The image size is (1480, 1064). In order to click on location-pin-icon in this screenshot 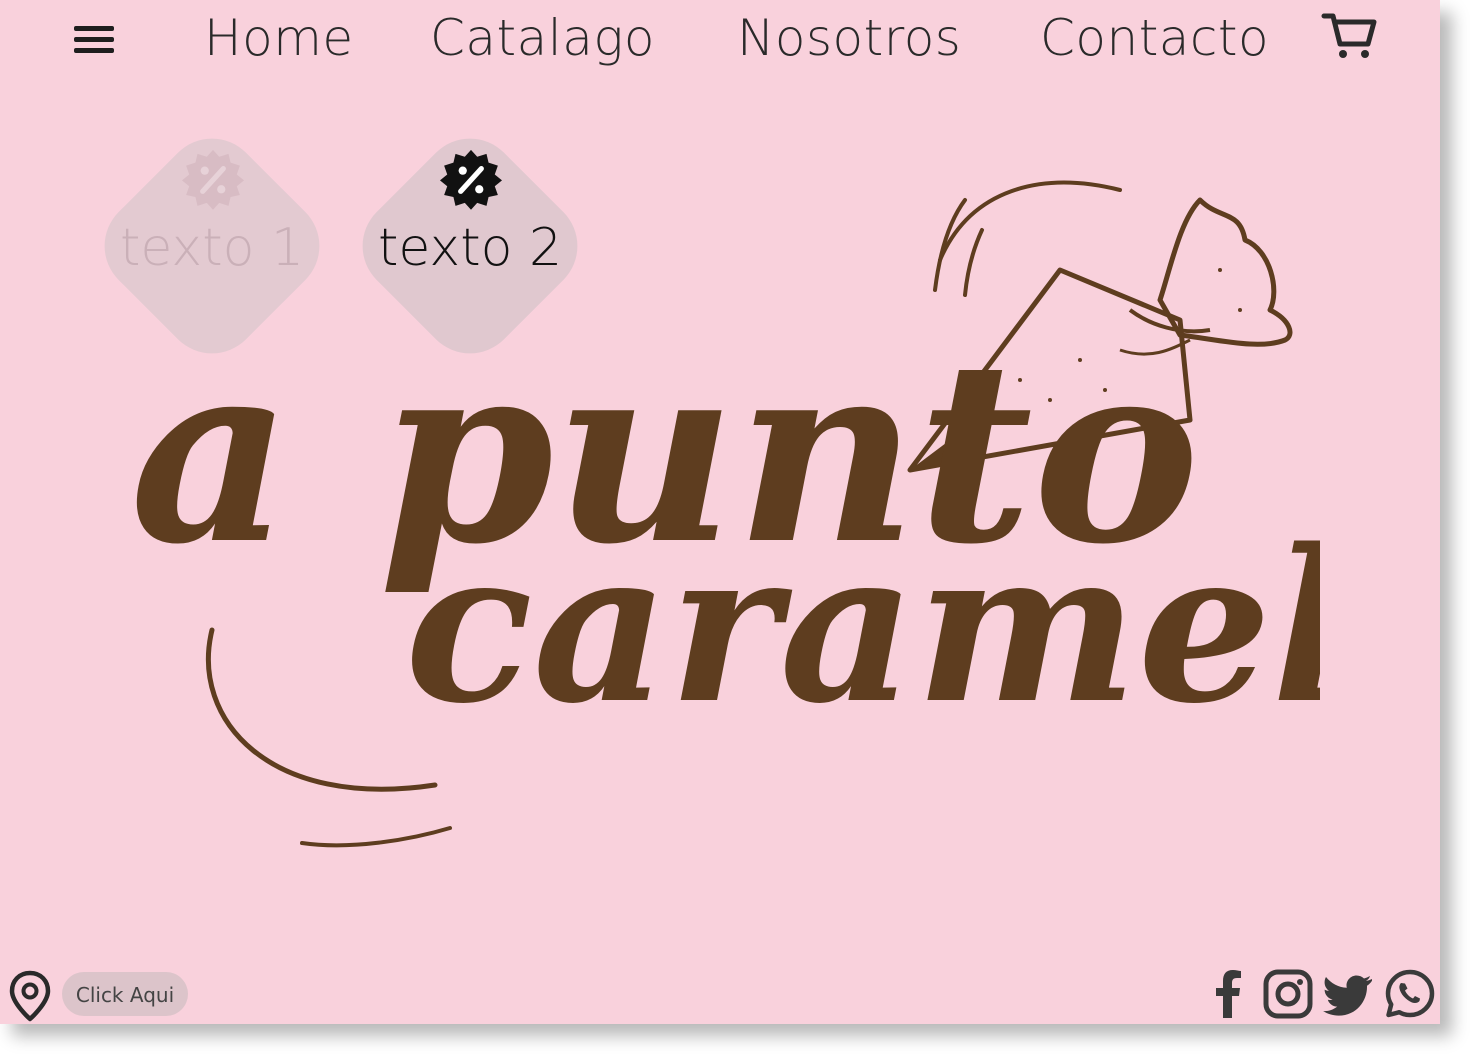, I will do `click(30, 996)`.